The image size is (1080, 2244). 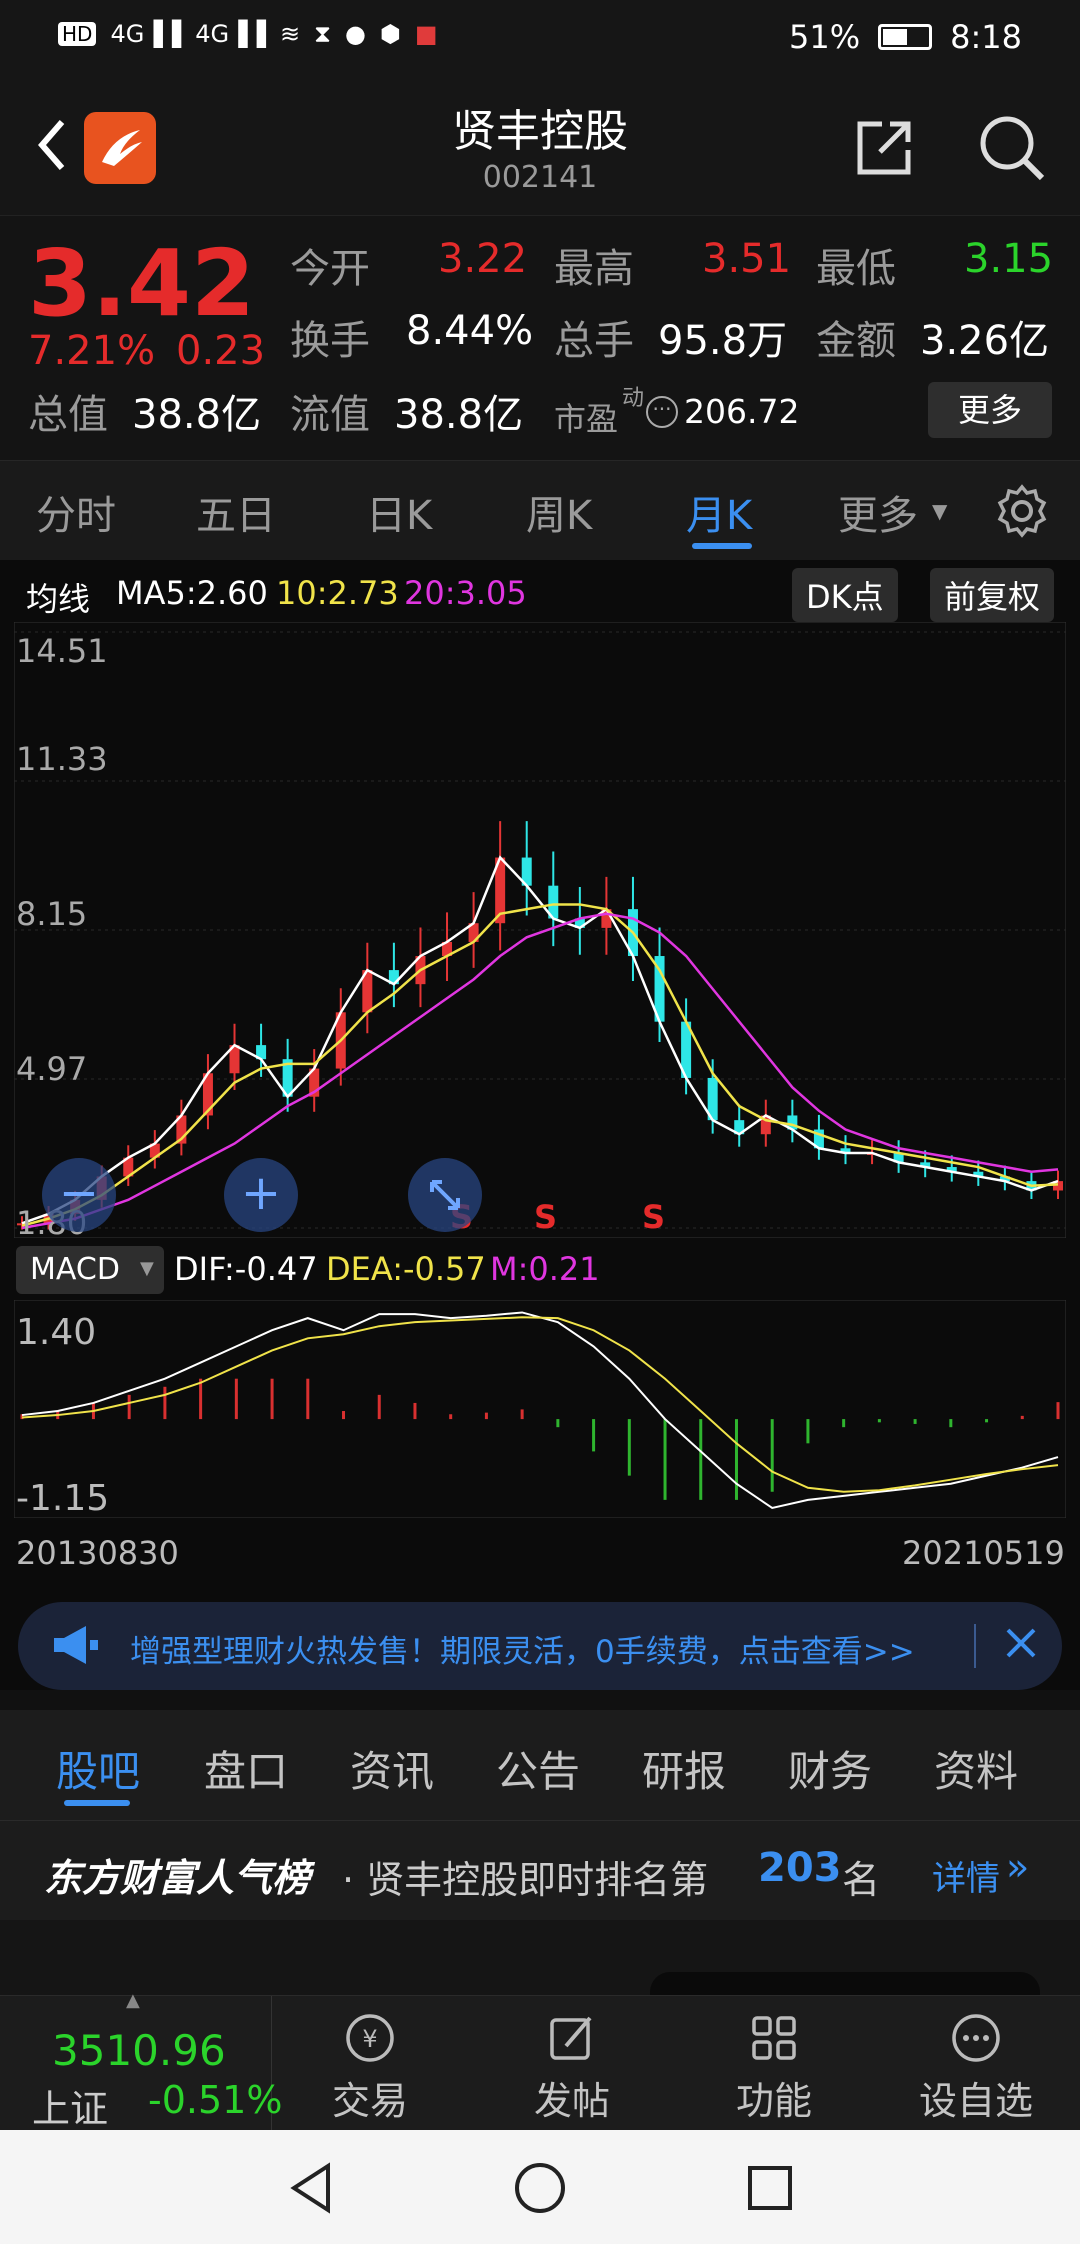 What do you see at coordinates (330, 269) in the screenshot?
I see `open-label: 今开` at bounding box center [330, 269].